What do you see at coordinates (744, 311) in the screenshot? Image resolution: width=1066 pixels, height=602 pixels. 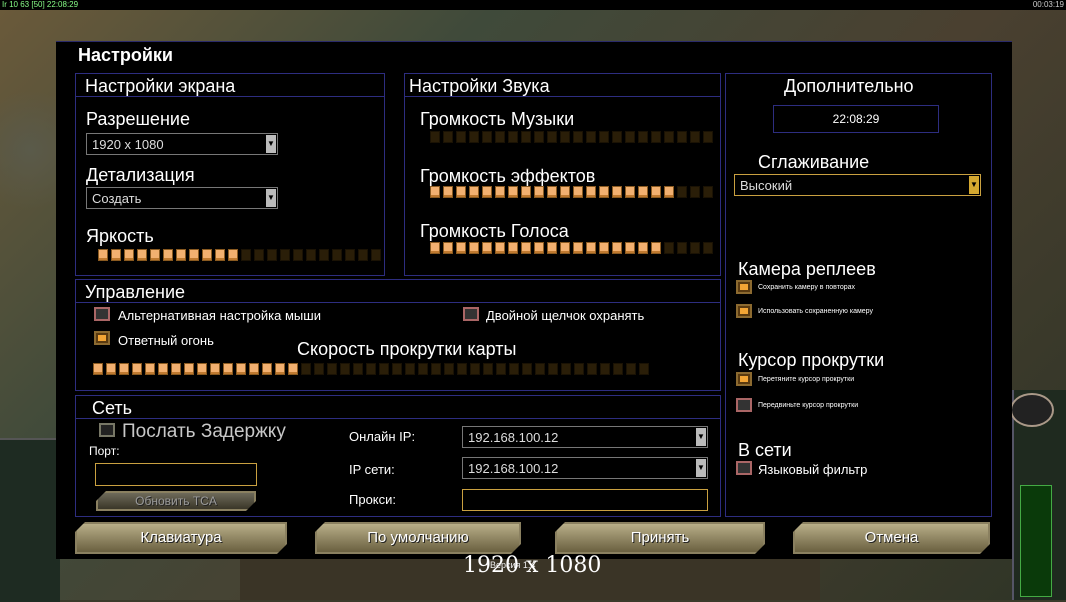 I see `use-saved-camera-checkbox` at bounding box center [744, 311].